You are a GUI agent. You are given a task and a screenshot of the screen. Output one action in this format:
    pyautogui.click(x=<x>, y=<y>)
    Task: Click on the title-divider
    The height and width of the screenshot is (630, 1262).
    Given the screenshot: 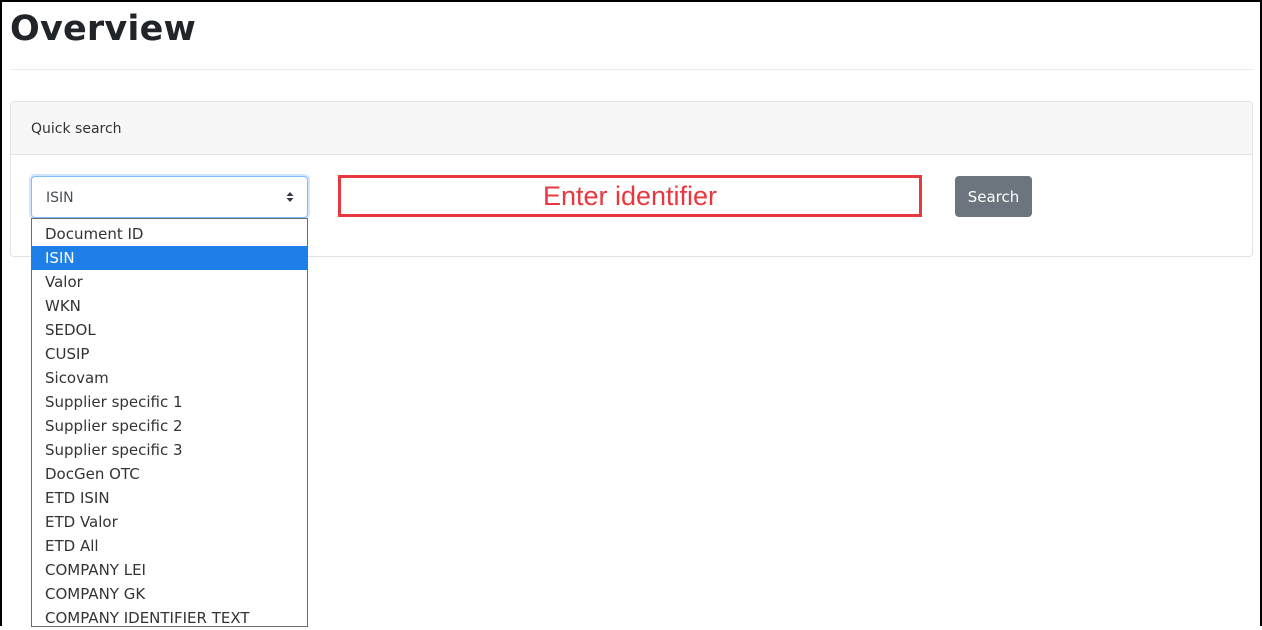 What is the action you would take?
    pyautogui.click(x=632, y=69)
    